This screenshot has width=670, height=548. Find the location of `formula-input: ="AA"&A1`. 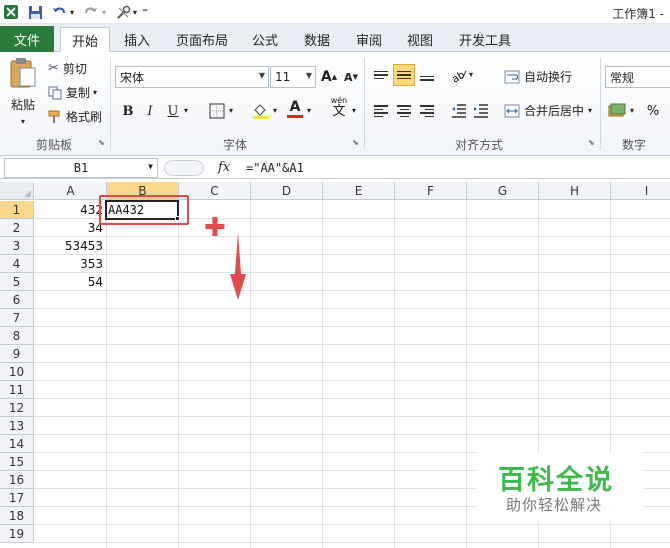

formula-input: ="AA"&A1 is located at coordinates (275, 168).